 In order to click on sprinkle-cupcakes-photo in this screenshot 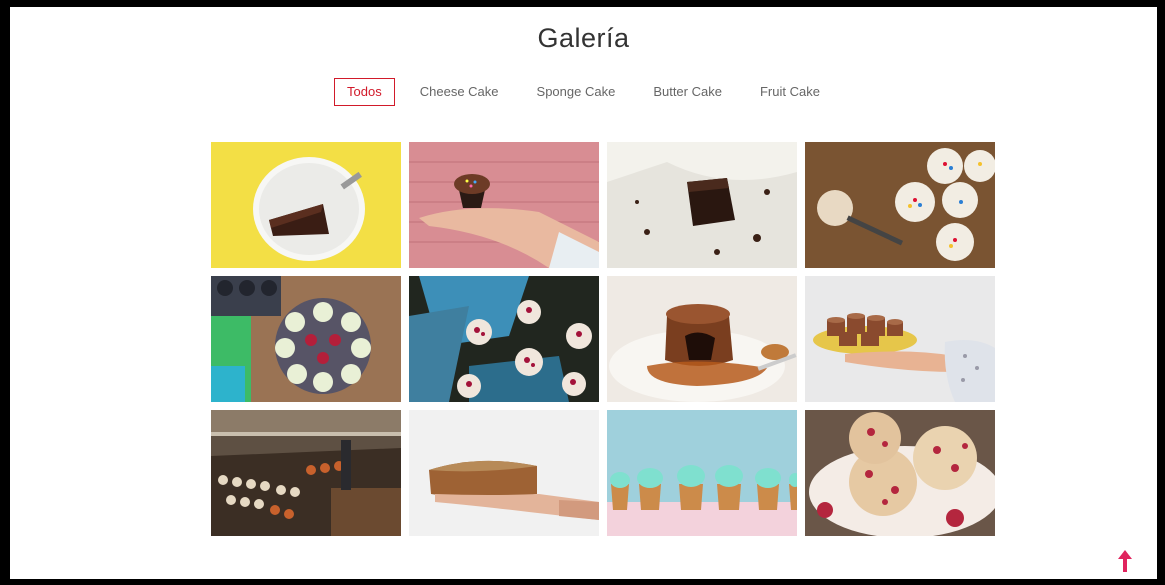, I will do `click(900, 205)`.